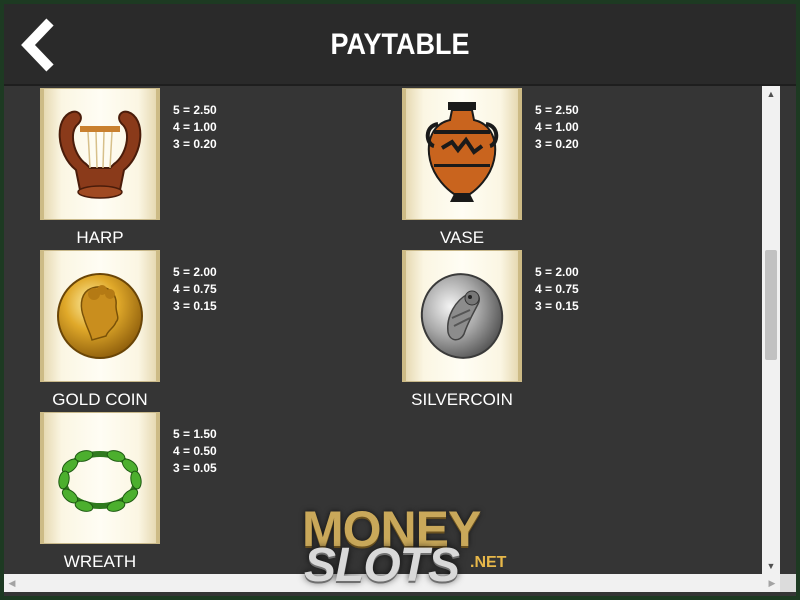 Image resolution: width=800 pixels, height=600 pixels. I want to click on scroll-right-arrow-icon: ▶, so click(772, 583).